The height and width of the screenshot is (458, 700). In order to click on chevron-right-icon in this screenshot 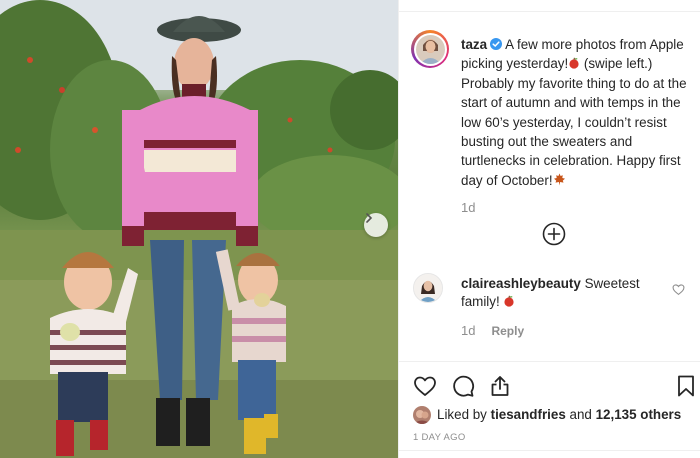, I will do `click(369, 218)`.